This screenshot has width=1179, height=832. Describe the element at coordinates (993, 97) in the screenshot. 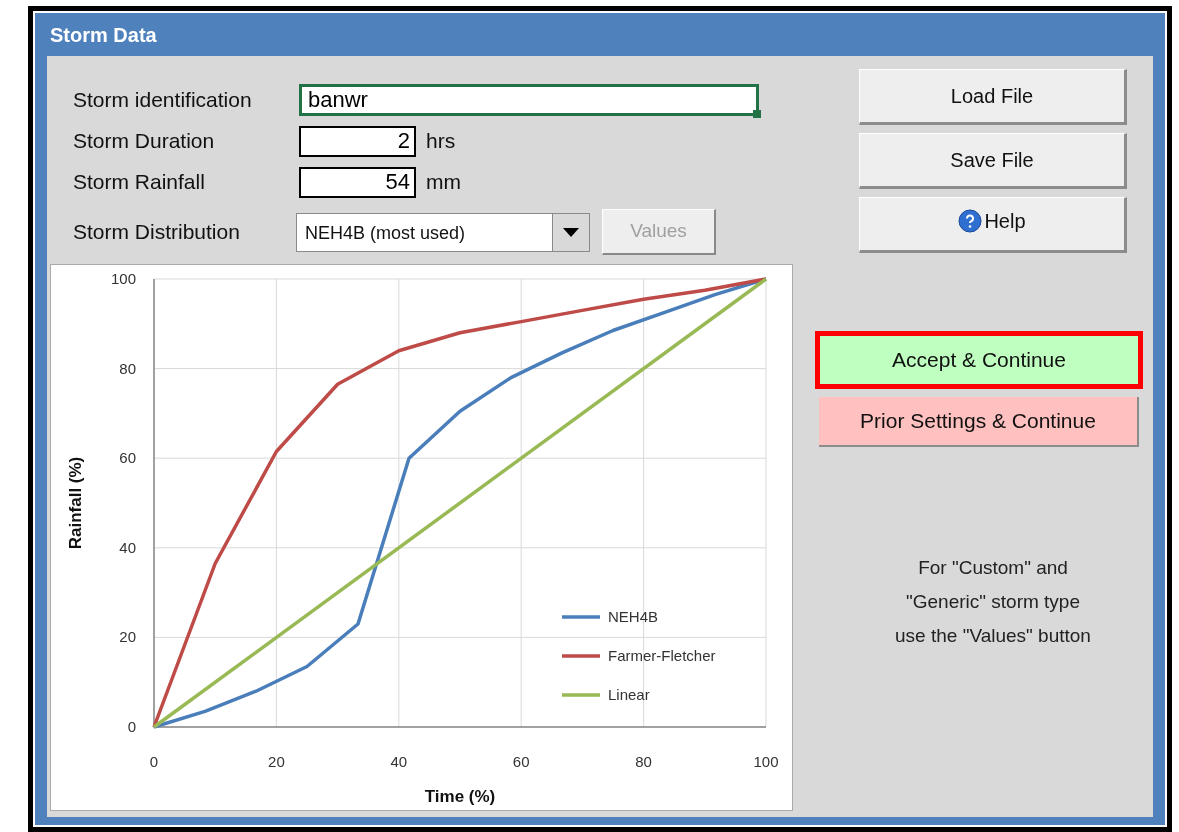

I see `file-button: Load File` at that location.